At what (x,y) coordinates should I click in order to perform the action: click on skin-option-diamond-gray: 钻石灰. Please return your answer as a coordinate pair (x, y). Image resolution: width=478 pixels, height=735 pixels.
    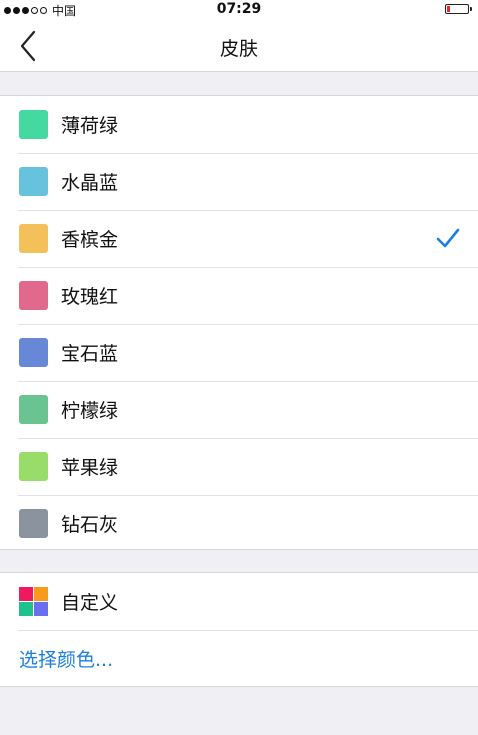
    Looking at the image, I should click on (239, 523).